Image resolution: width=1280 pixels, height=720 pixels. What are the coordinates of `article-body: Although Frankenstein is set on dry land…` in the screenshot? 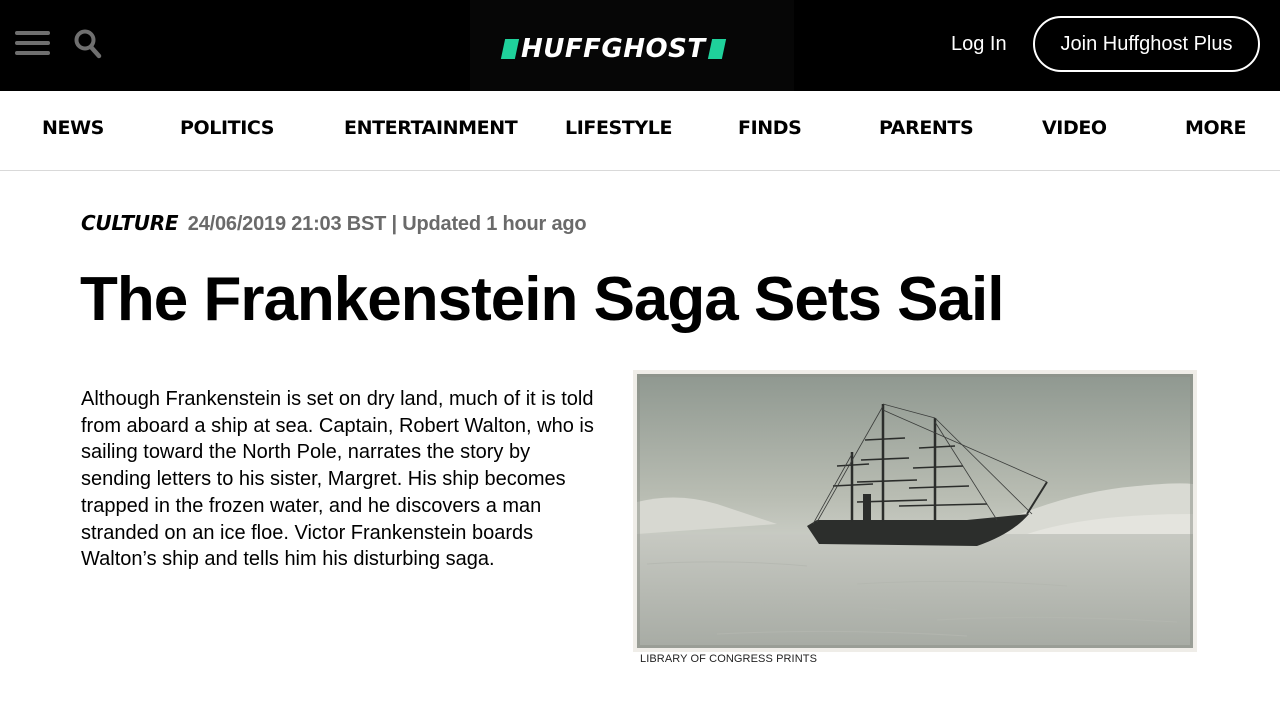 It's located at (337, 479).